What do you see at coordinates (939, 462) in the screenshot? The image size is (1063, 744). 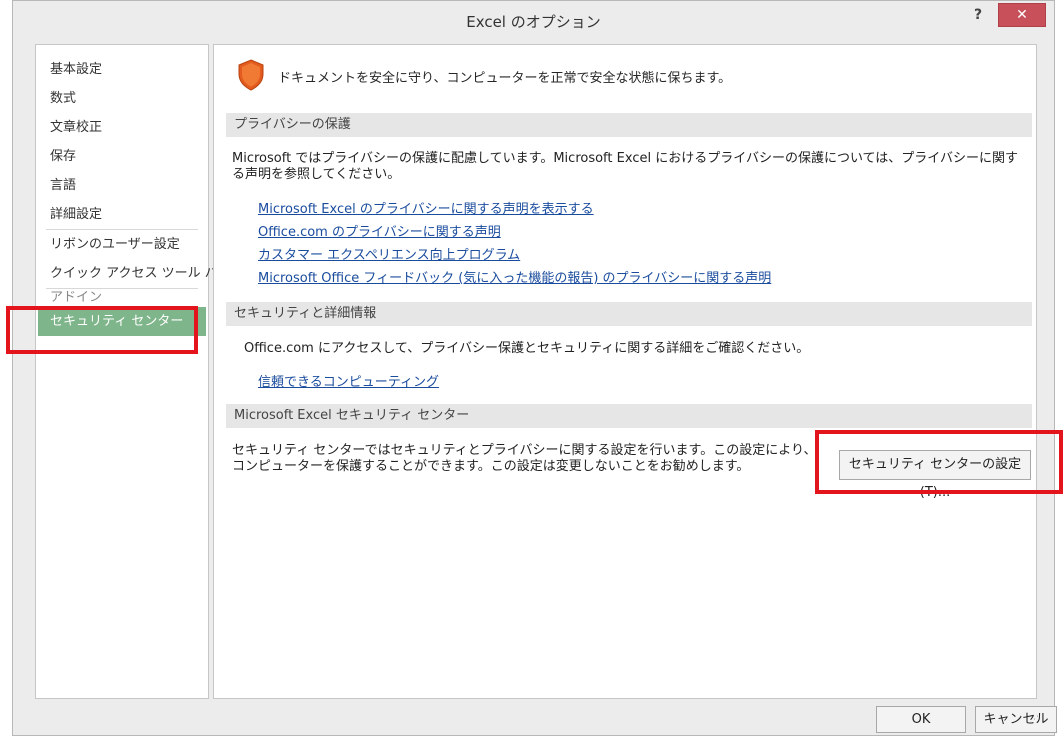 I see `trust-center-button-highlight` at bounding box center [939, 462].